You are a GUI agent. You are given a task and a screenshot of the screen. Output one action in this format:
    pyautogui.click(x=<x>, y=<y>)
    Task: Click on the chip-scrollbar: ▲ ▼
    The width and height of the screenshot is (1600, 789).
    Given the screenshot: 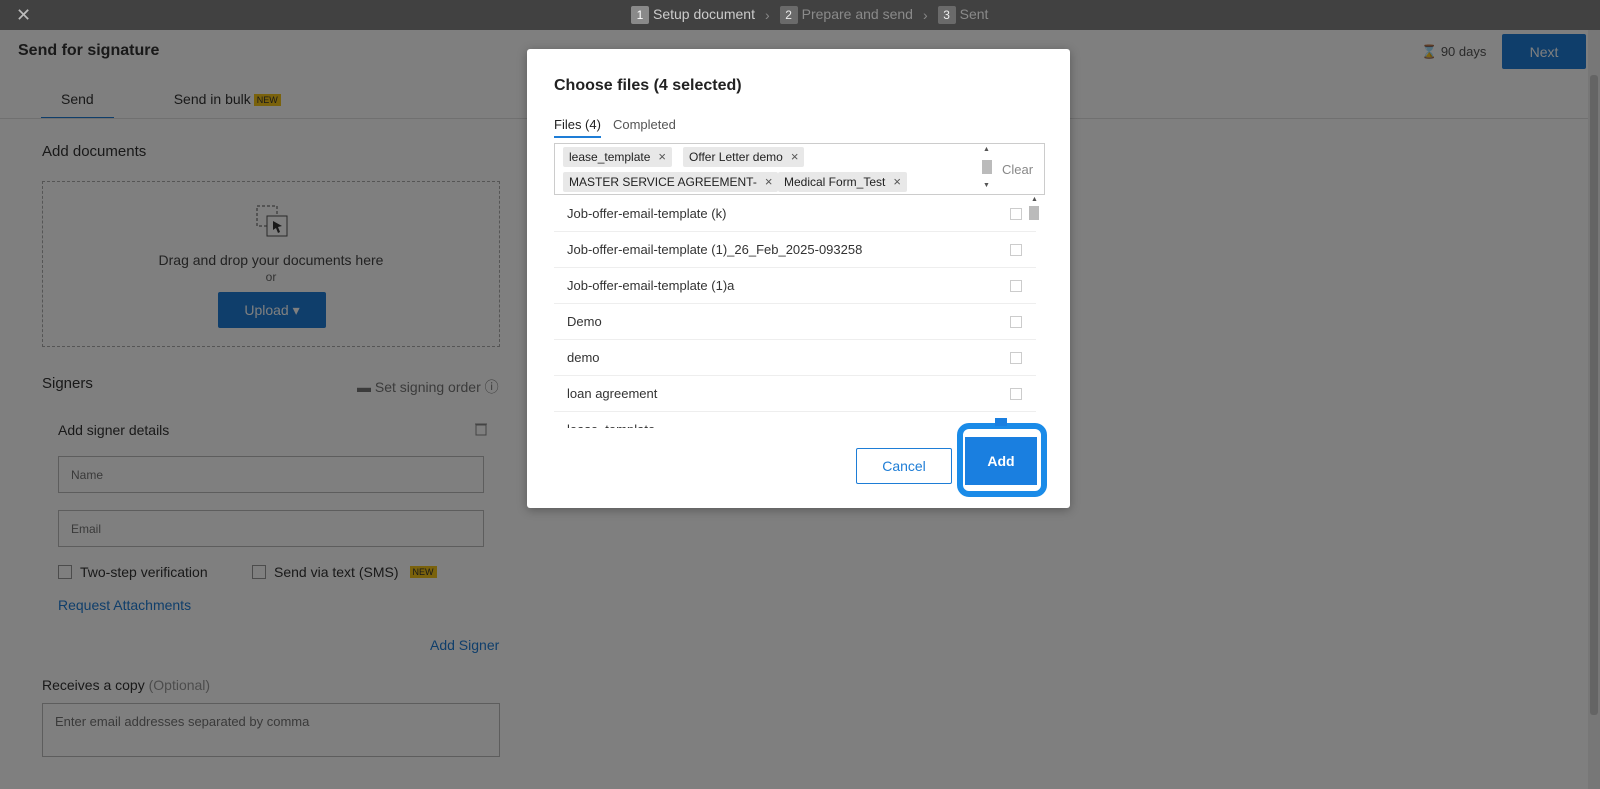 What is the action you would take?
    pyautogui.click(x=987, y=169)
    